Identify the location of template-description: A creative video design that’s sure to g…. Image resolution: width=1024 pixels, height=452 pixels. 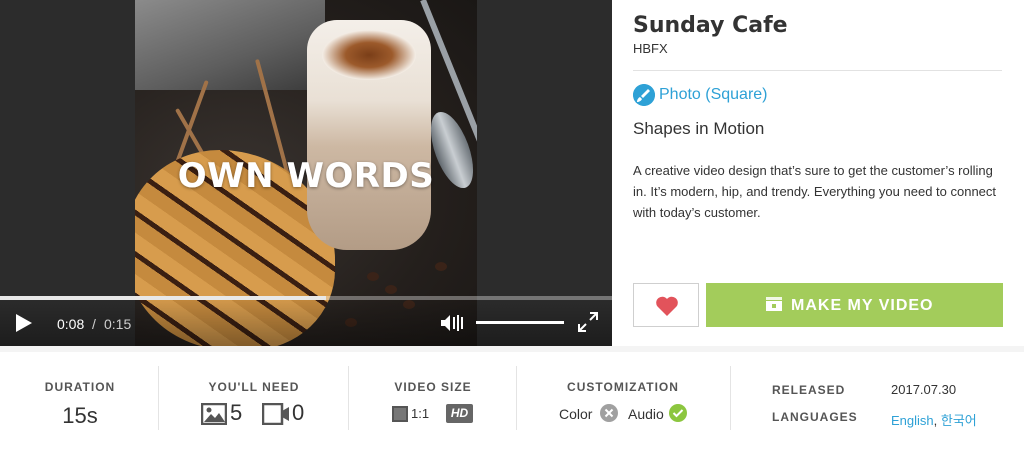
(815, 191).